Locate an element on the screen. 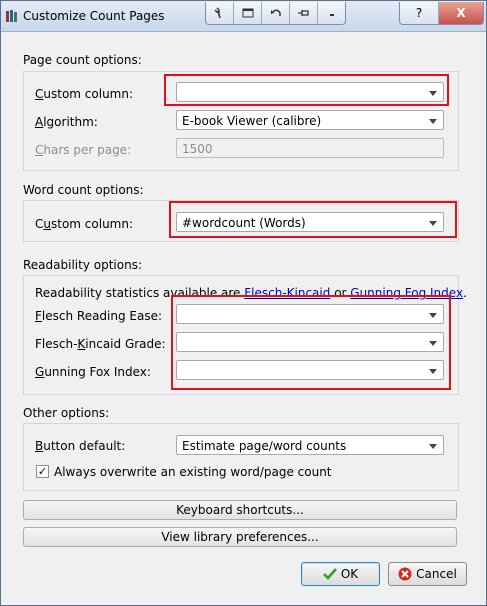 The image size is (487, 606). algorithm-combo: E-book Viewer (calibre) is located at coordinates (310, 120).